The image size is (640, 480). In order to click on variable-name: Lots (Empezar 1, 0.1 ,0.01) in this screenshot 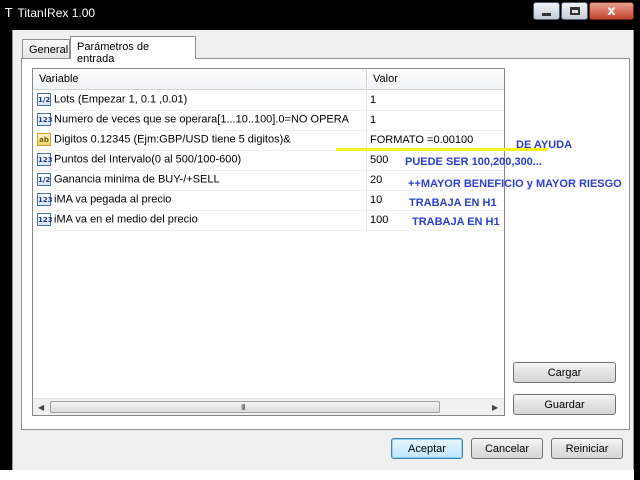, I will do `click(121, 99)`.